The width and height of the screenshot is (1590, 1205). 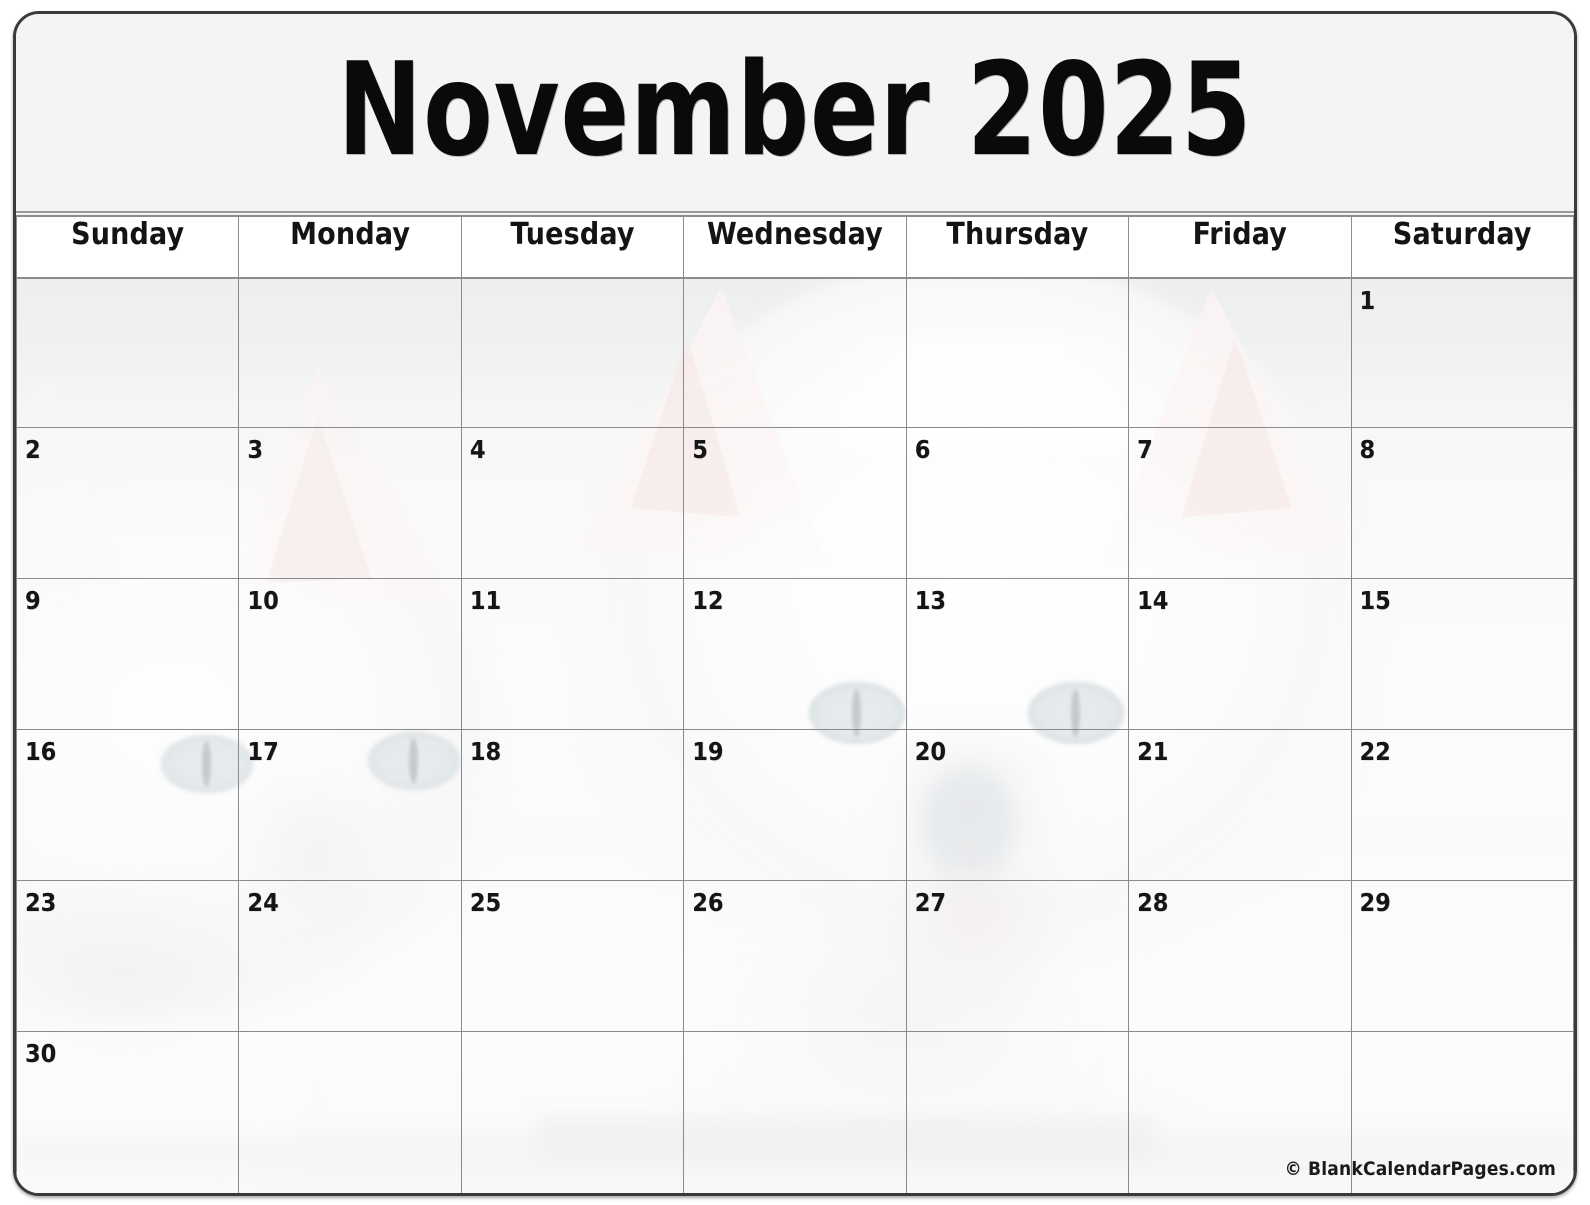 I want to click on day-cell: 22, so click(x=1462, y=805).